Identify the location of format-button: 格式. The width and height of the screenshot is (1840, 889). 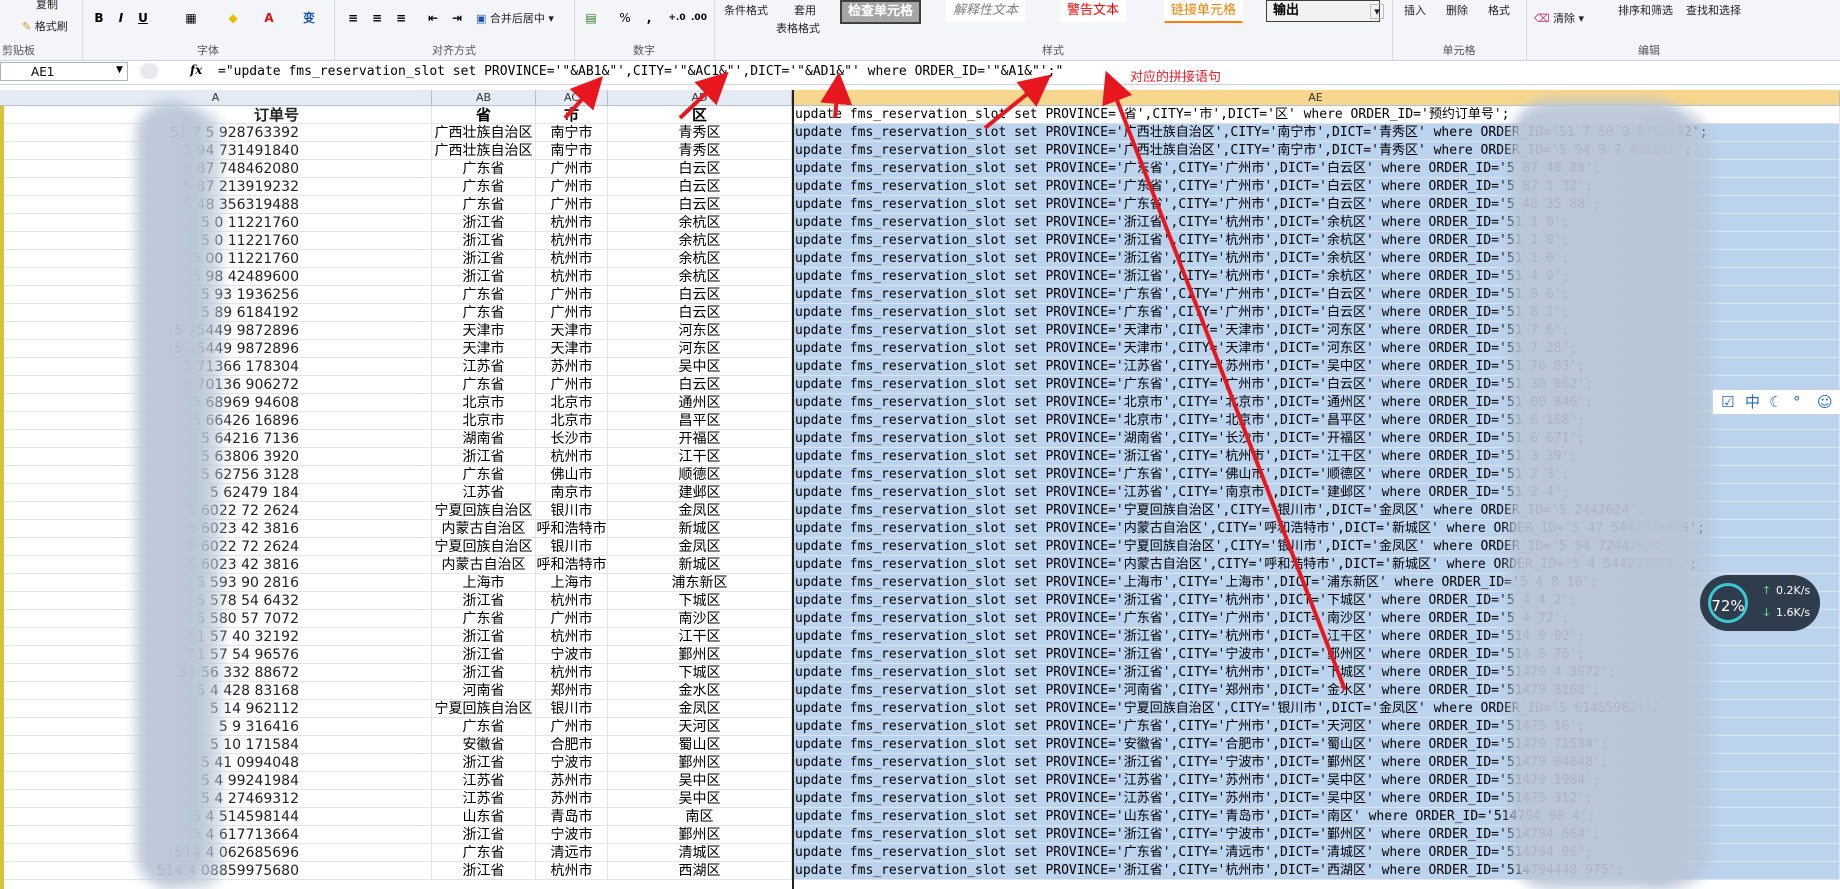
(1499, 10).